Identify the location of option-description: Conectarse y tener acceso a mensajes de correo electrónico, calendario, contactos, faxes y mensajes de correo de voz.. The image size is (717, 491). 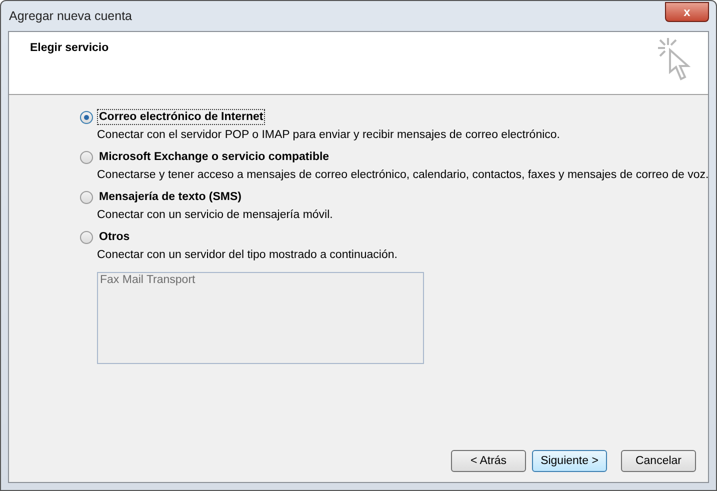
(402, 175).